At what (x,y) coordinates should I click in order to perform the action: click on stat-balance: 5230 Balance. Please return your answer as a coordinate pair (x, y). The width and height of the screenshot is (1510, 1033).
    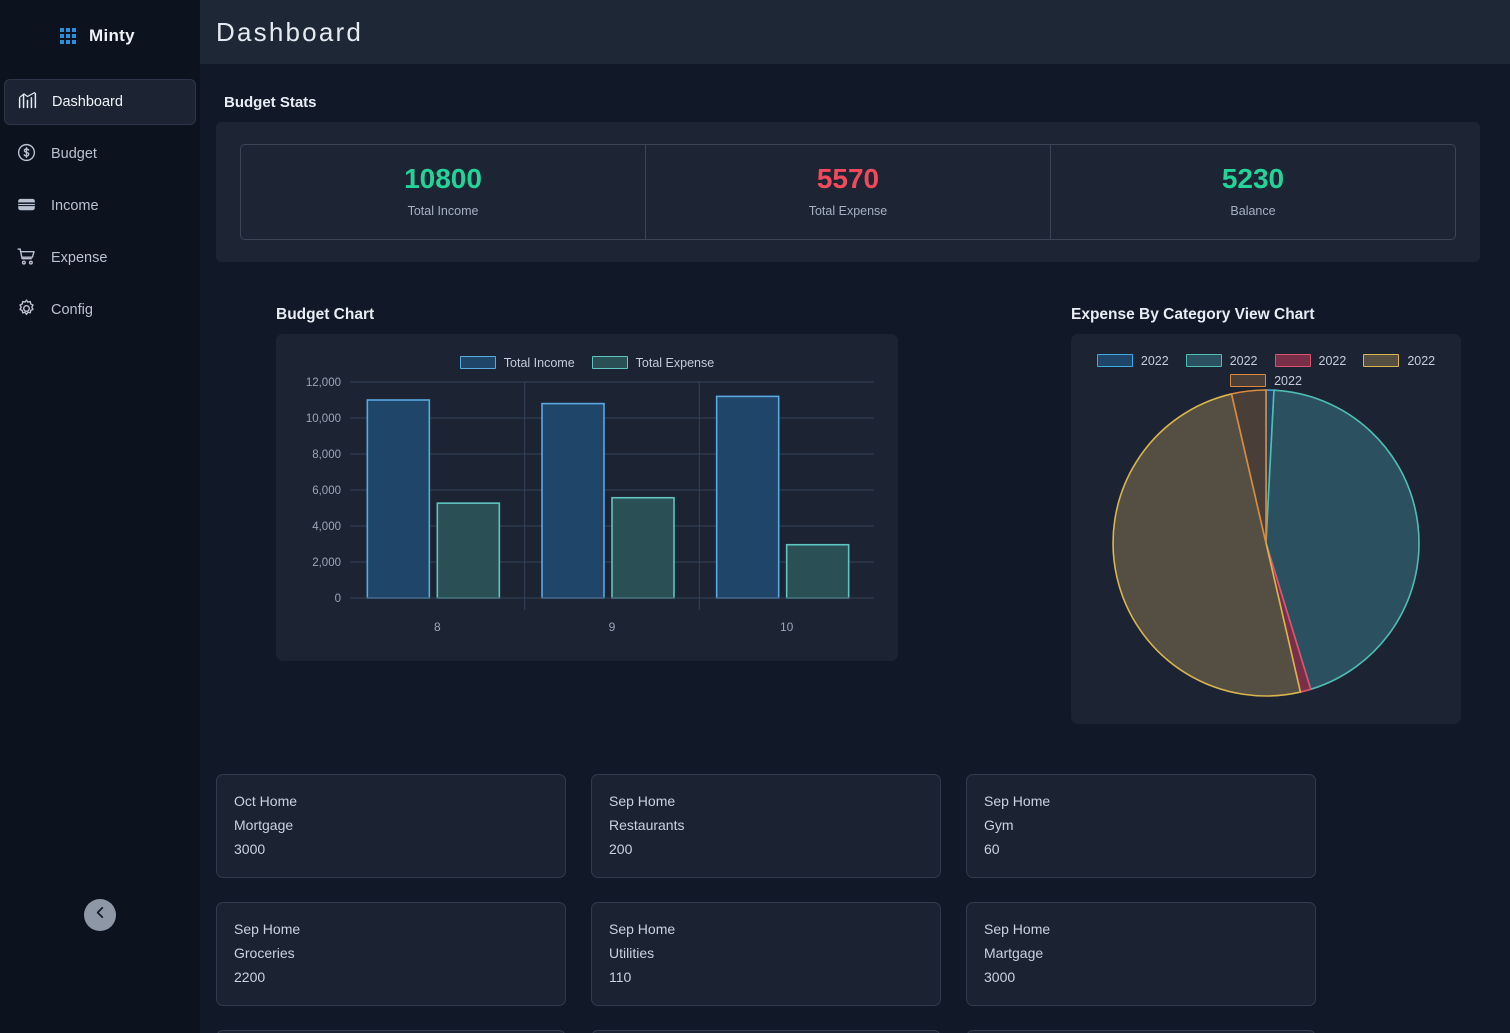
    Looking at the image, I should click on (1253, 192).